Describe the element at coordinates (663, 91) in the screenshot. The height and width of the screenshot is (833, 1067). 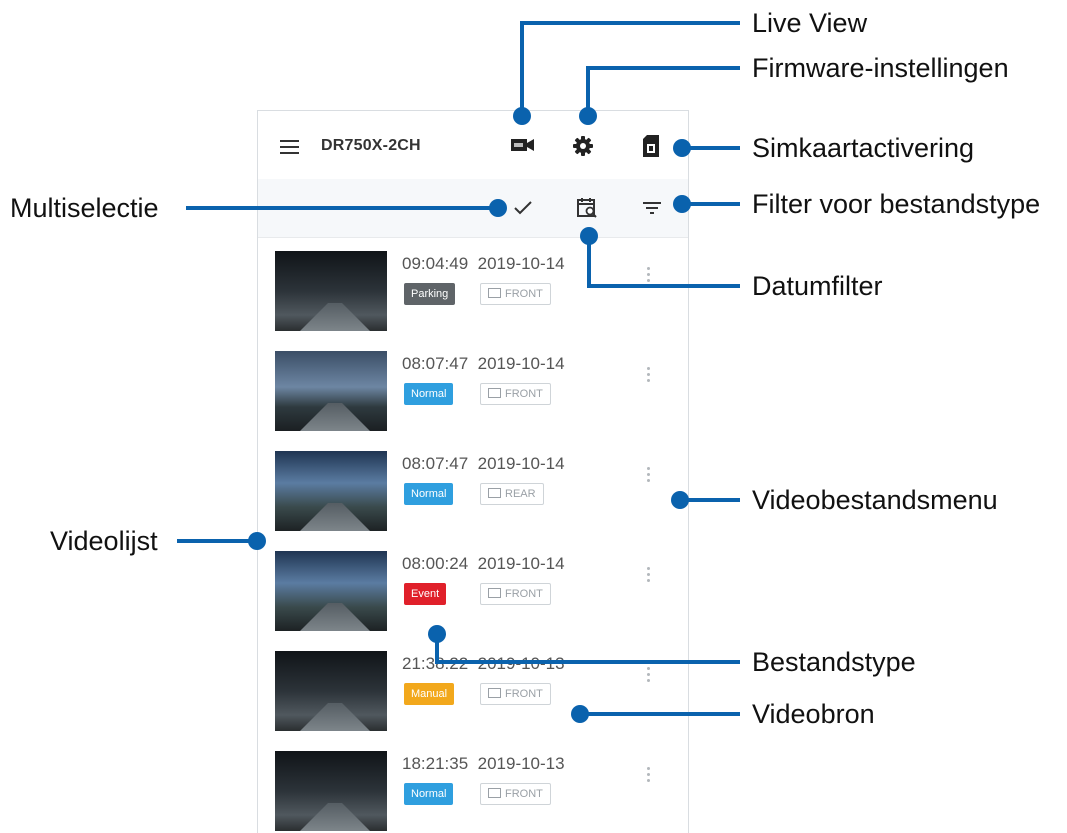
I see `callout-line-firmware` at that location.